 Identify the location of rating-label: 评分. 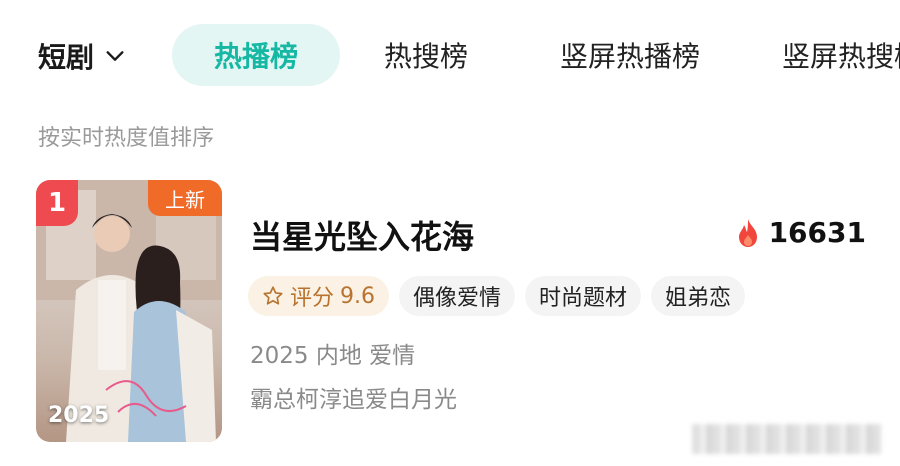
(312, 298).